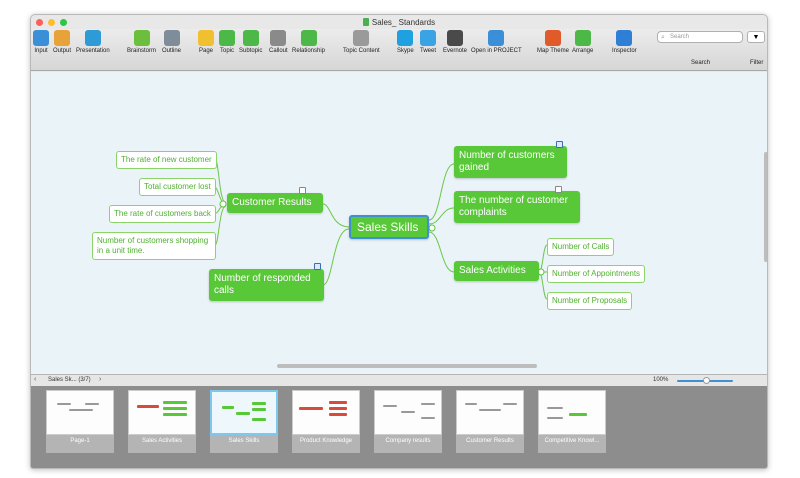  What do you see at coordinates (171, 41) in the screenshot?
I see `toolbar-outline-button: Outline` at bounding box center [171, 41].